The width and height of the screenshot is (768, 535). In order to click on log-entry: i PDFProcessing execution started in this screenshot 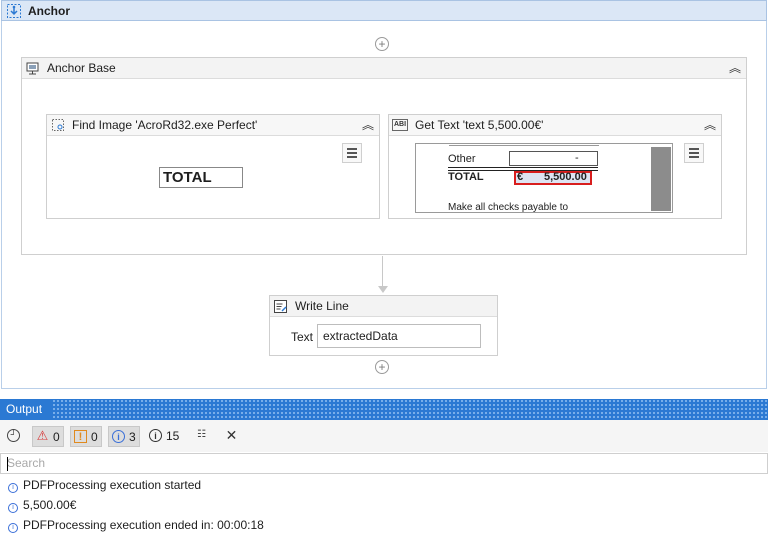, I will do `click(104, 485)`.